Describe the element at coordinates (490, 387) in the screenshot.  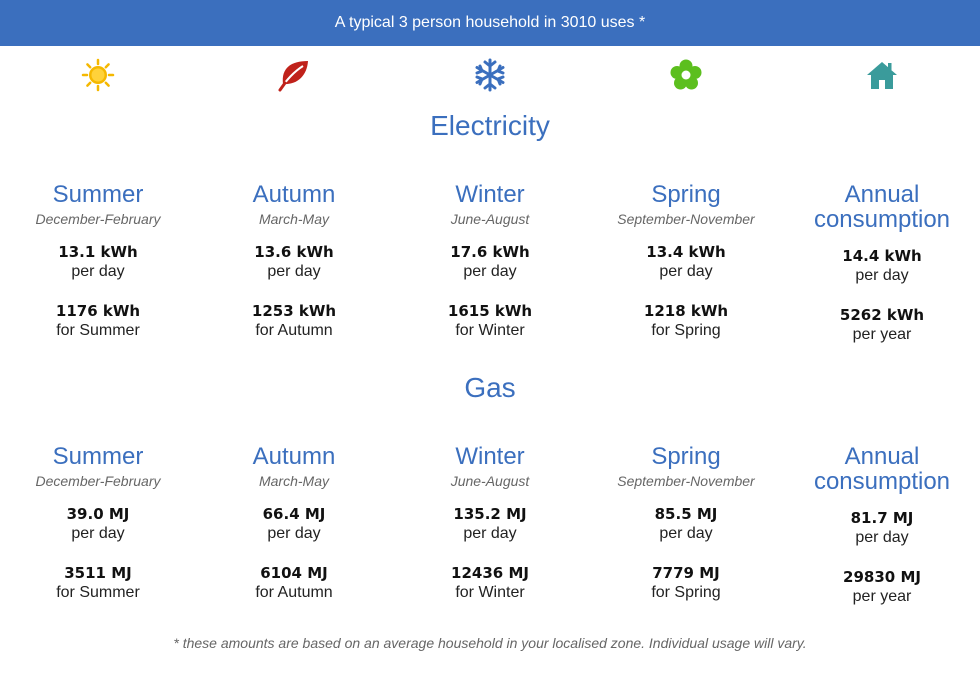
I see `gas-title: Gas` at that location.